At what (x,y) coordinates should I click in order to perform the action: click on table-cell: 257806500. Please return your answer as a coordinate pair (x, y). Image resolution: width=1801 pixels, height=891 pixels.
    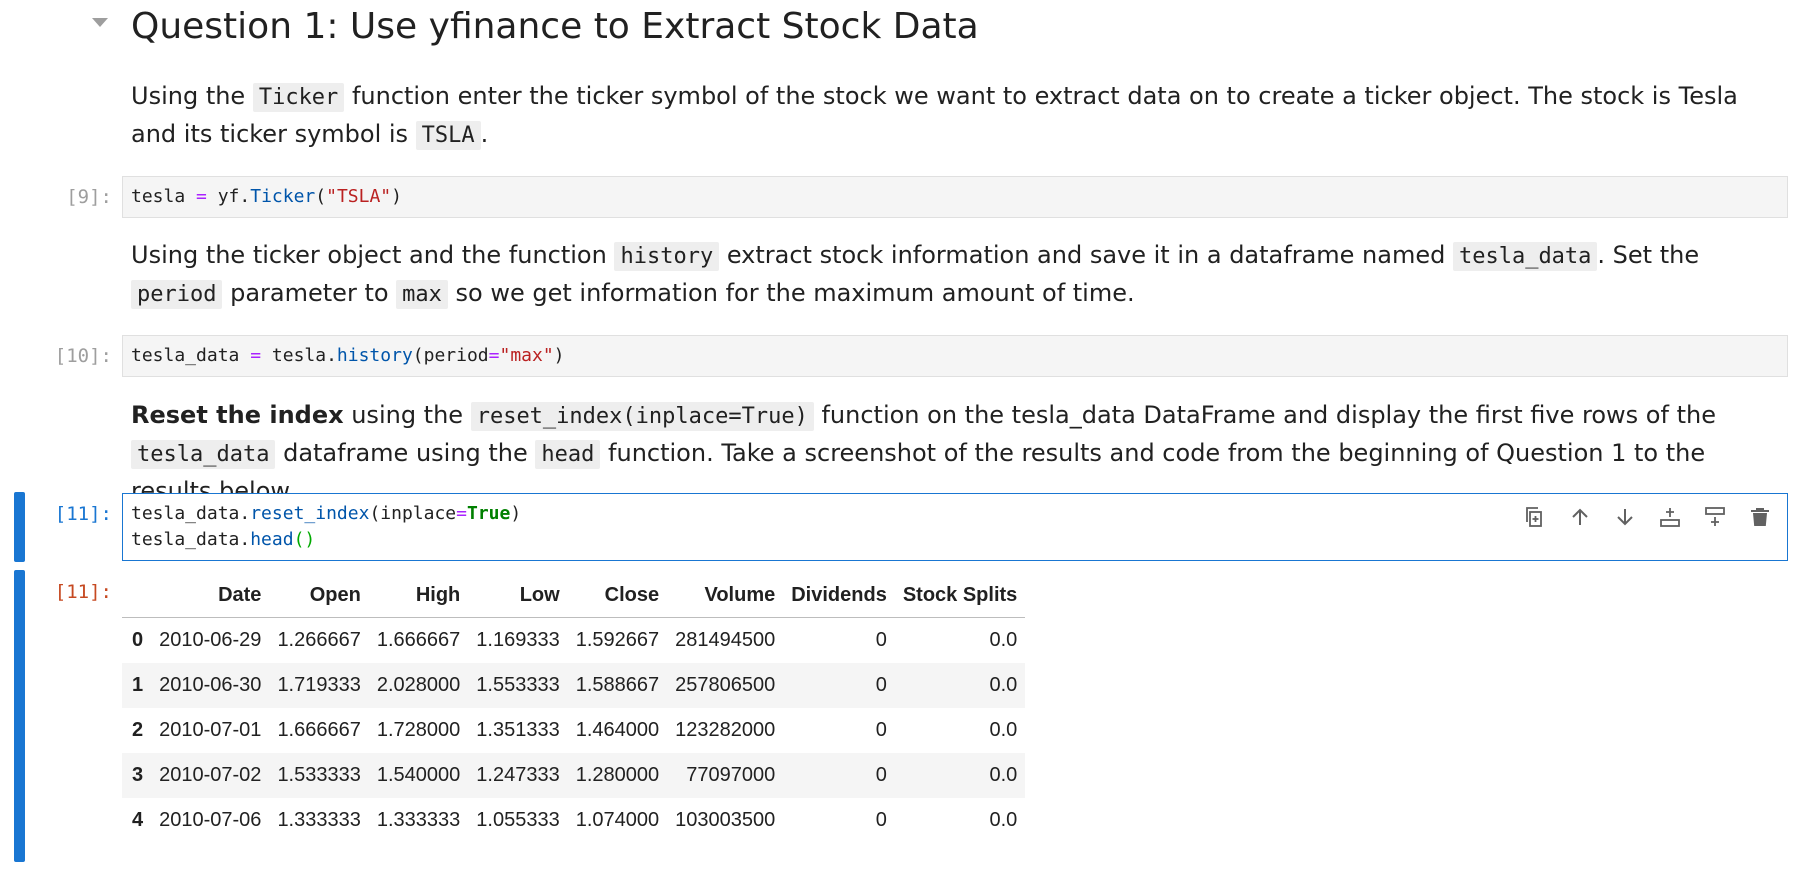
    Looking at the image, I should click on (725, 685).